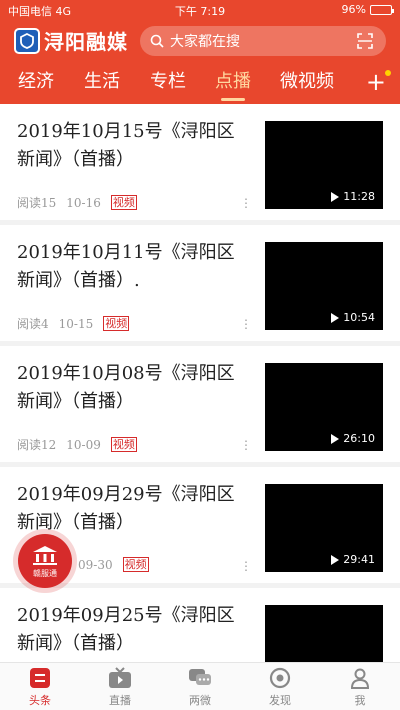  I want to click on battery-icon, so click(382, 9).